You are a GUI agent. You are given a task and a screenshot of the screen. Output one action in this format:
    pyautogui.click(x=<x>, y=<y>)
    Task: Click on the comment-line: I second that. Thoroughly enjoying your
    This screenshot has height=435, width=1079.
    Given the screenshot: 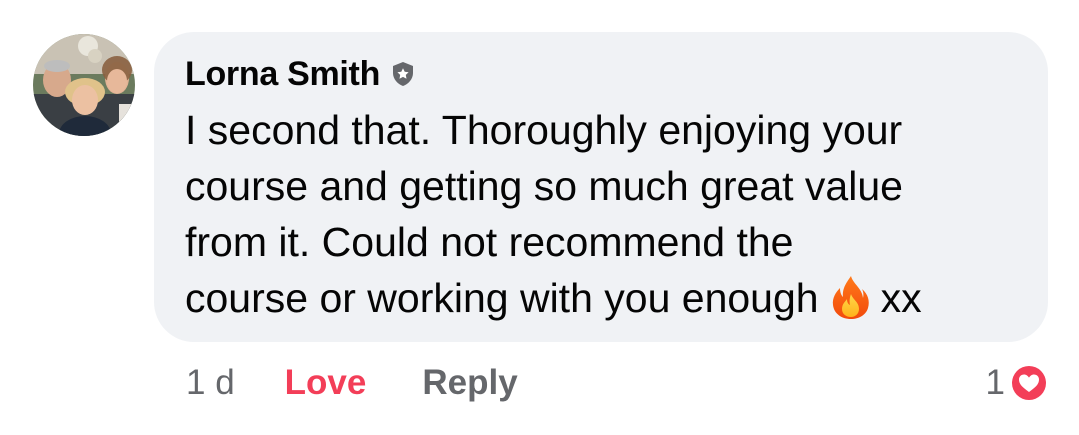 What is the action you would take?
    pyautogui.click(x=544, y=130)
    